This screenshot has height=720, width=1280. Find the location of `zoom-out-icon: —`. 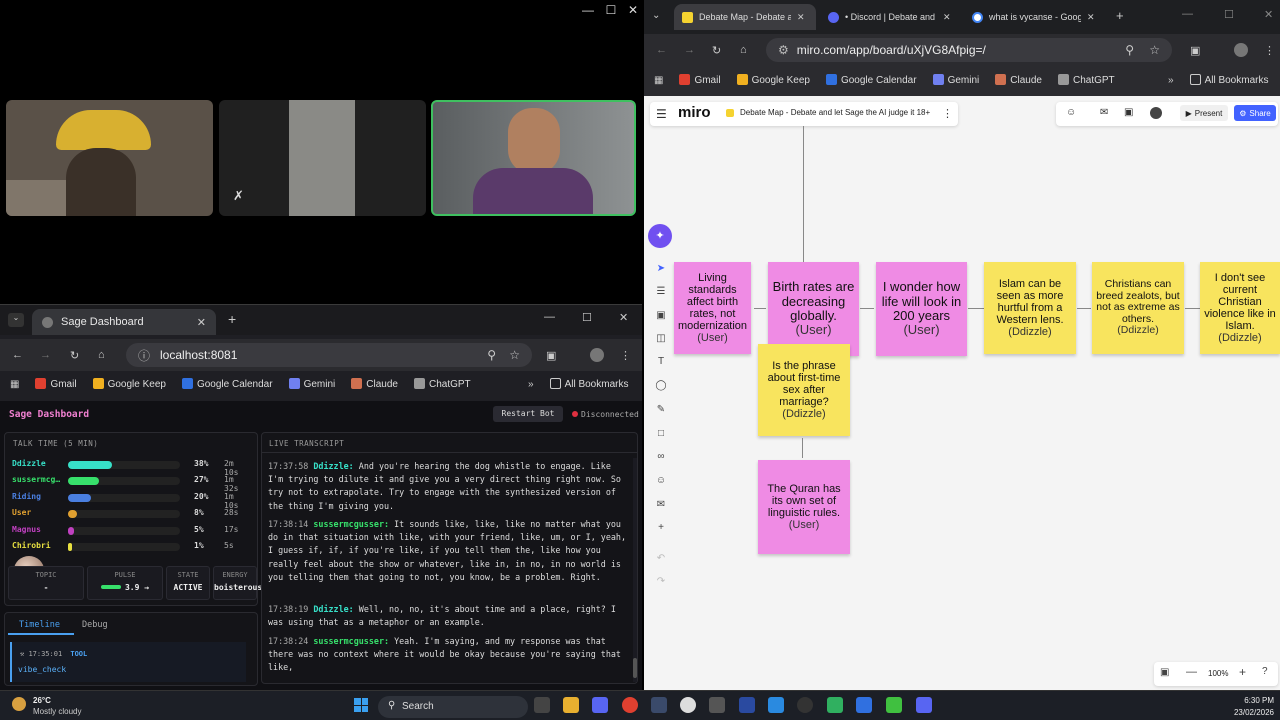

zoom-out-icon: — is located at coordinates (1191, 672).